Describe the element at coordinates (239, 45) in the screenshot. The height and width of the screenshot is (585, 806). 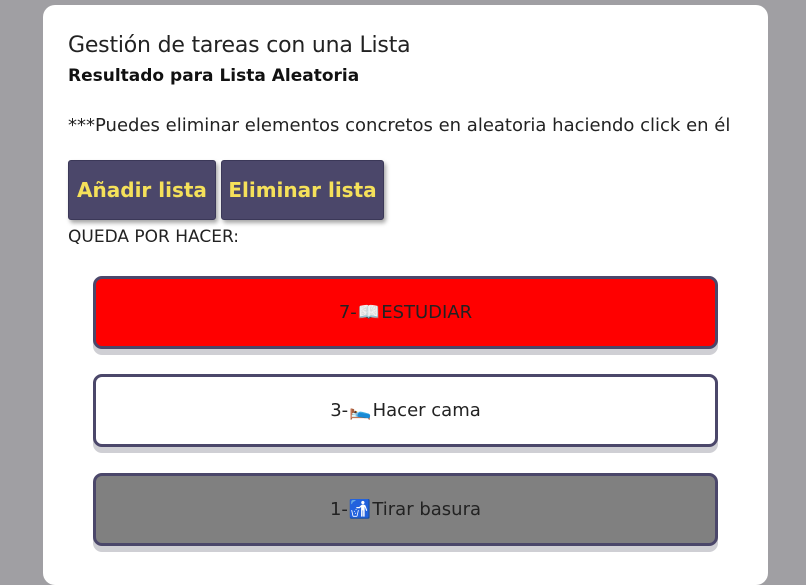
I see `page-title: Gestión de tareas con una Lista` at that location.